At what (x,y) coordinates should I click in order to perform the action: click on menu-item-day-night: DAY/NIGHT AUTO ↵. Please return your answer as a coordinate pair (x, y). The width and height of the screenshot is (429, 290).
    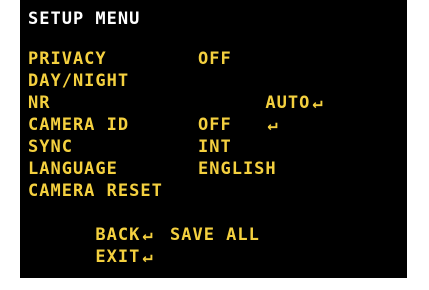
    Looking at the image, I should click on (175, 91).